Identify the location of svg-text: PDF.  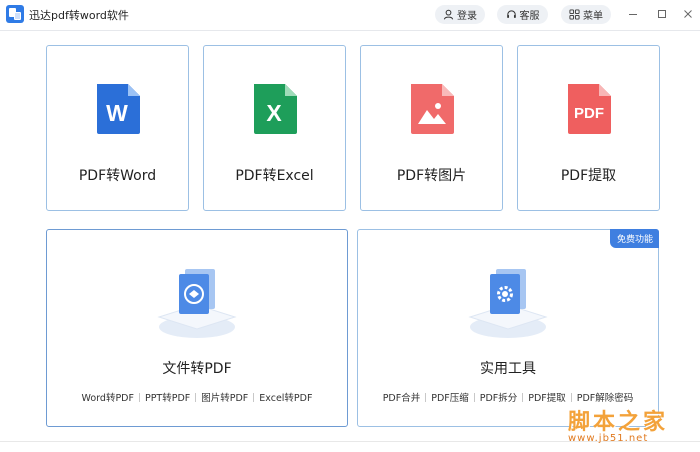
(589, 113).